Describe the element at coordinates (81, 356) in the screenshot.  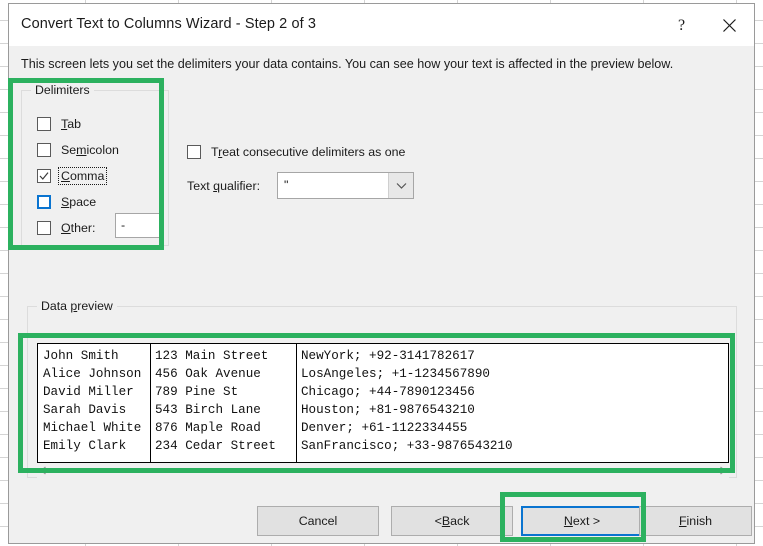
I see `preview-cell: John Smith` at that location.